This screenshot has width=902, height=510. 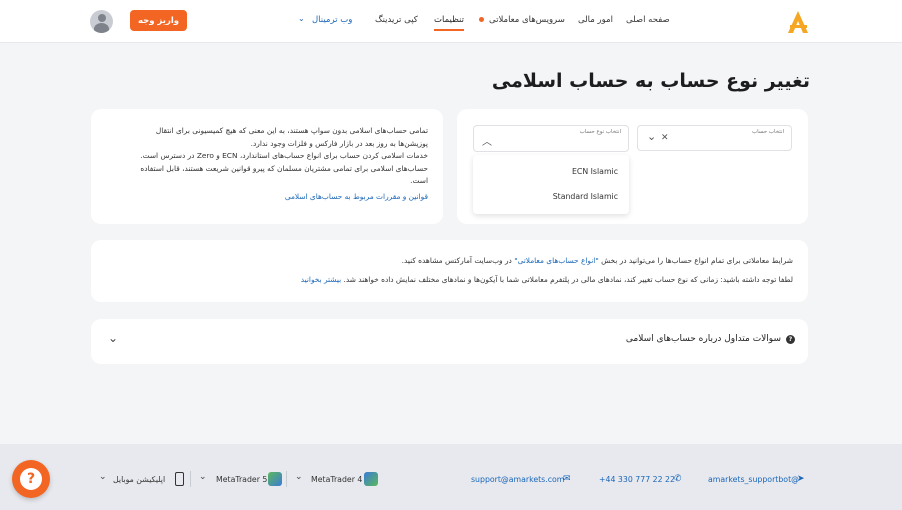 What do you see at coordinates (600, 132) in the screenshot?
I see `account-type-label: انتخاب نوع حساب` at bounding box center [600, 132].